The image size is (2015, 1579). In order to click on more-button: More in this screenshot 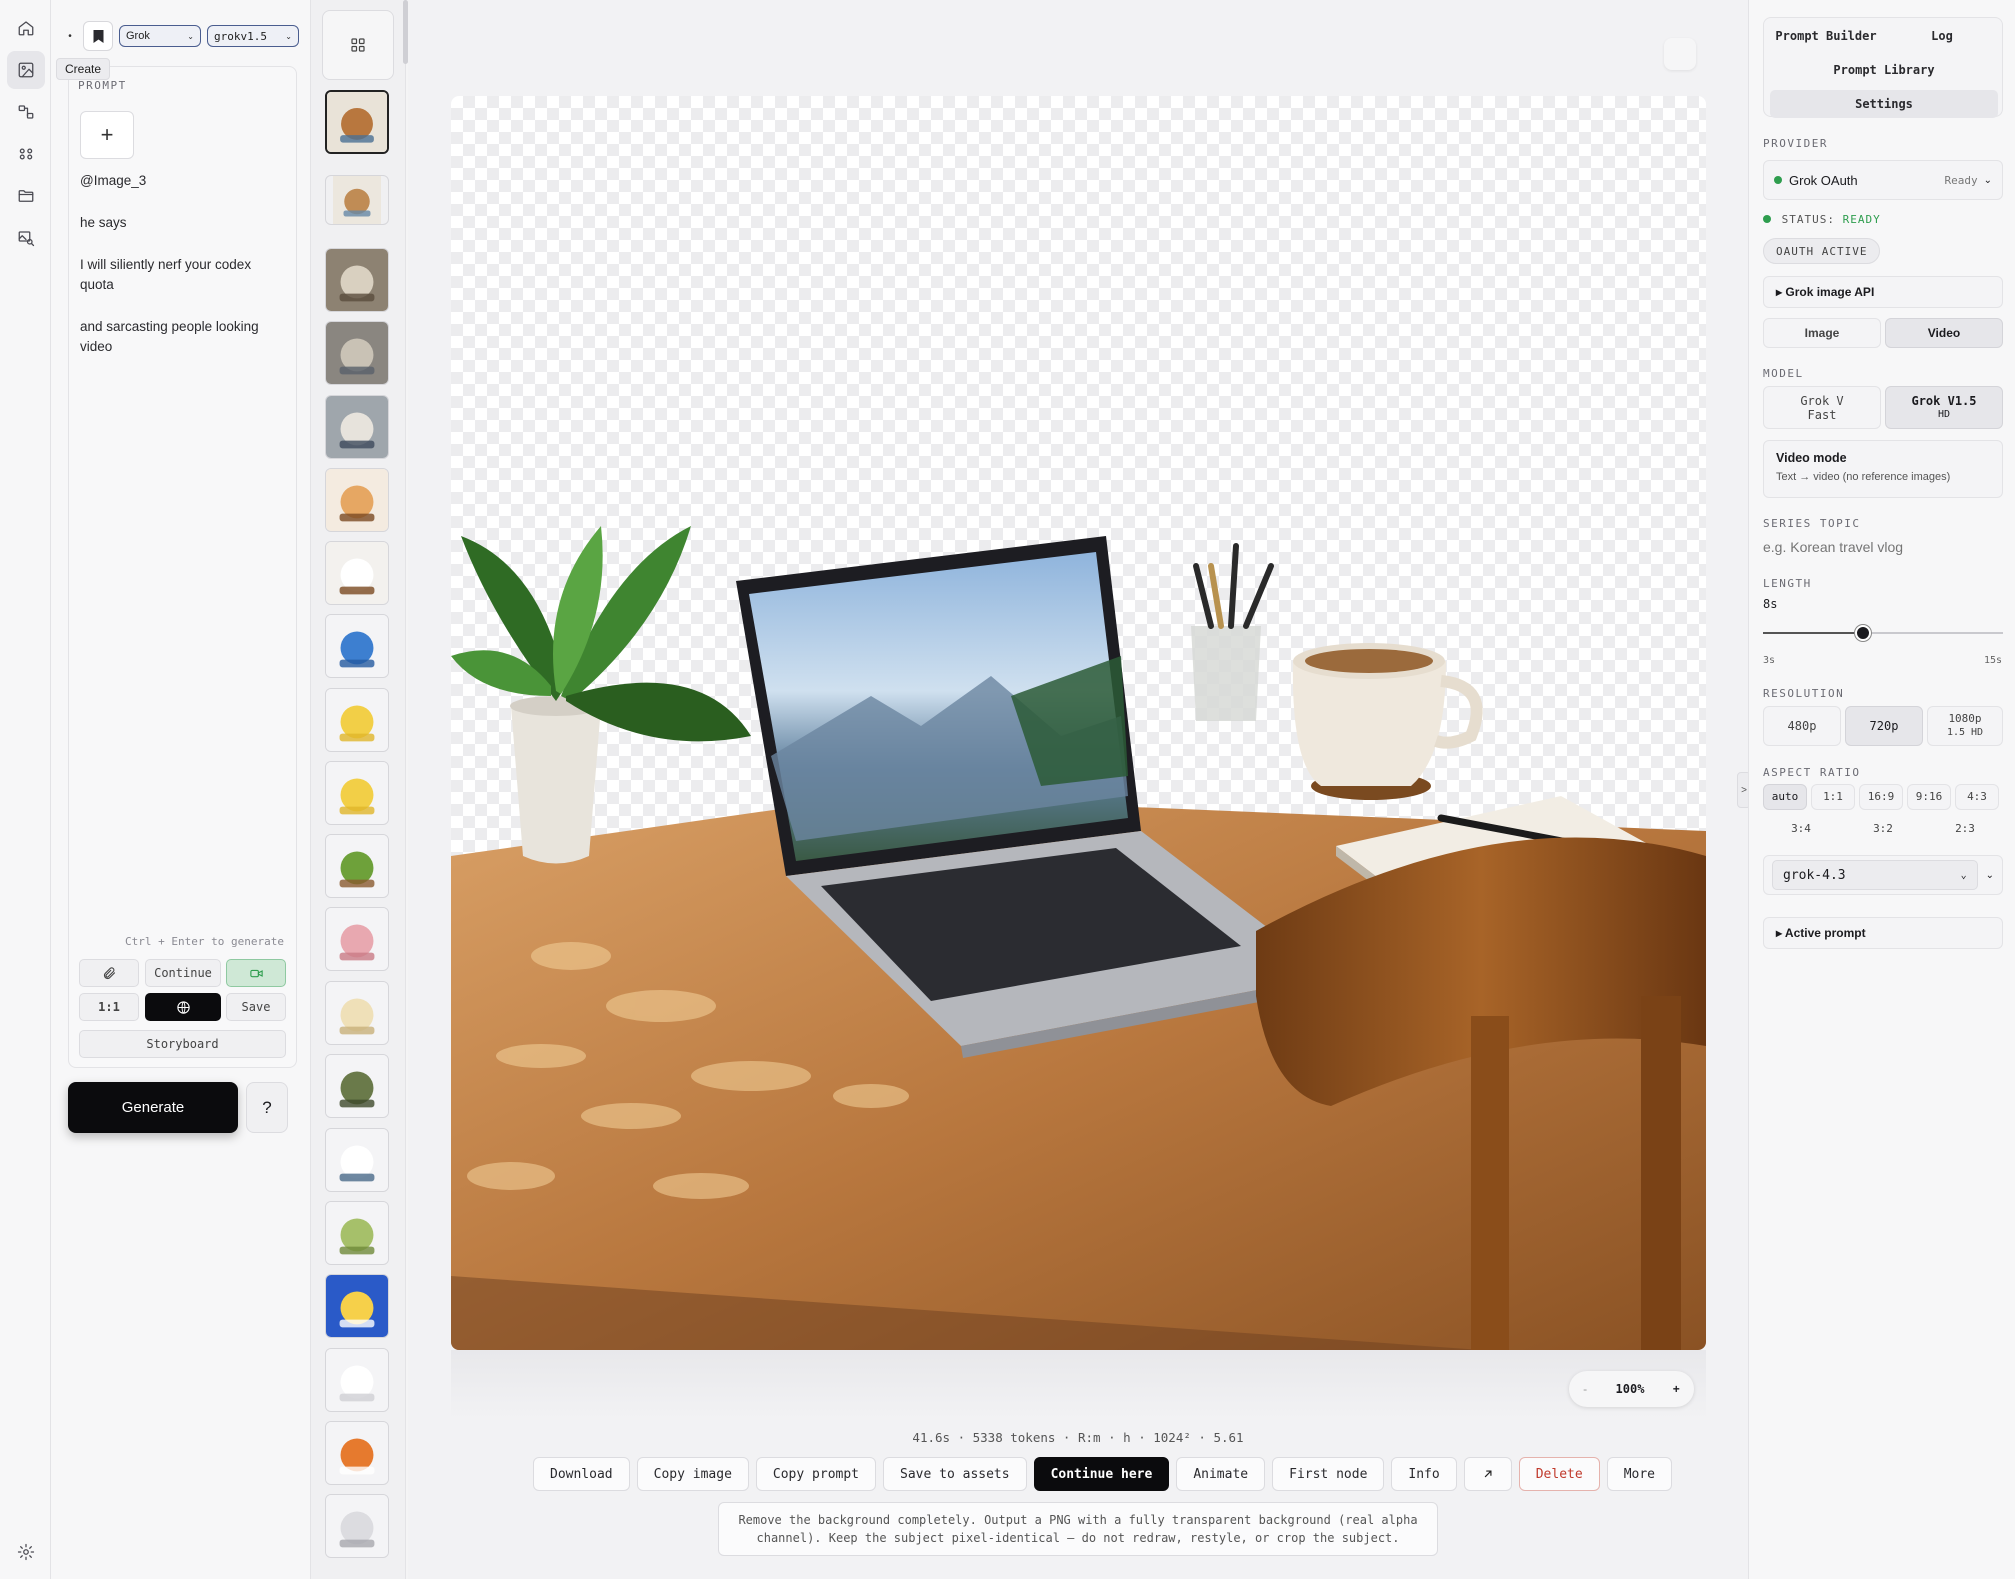, I will do `click(1639, 1474)`.